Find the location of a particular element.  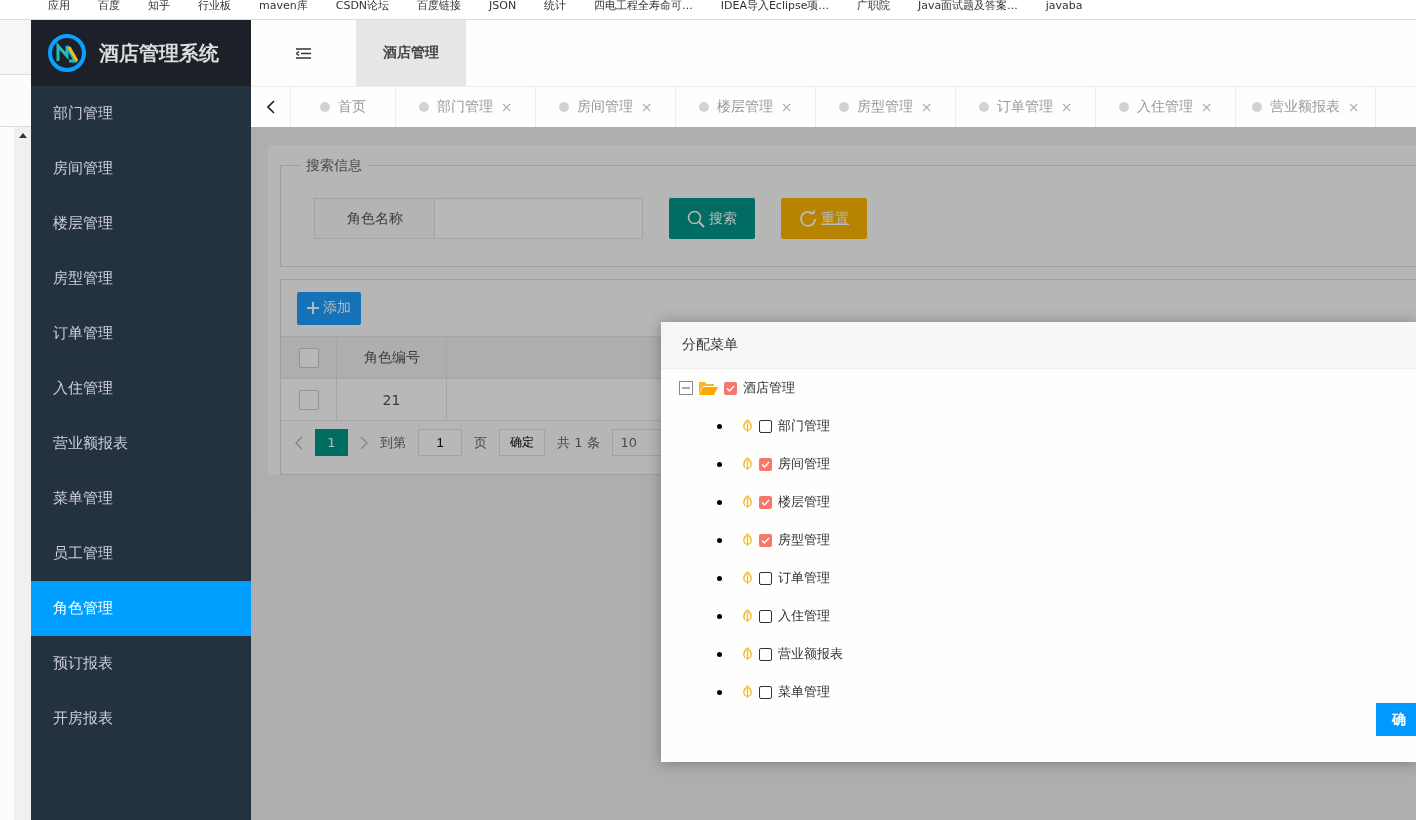

bookmark-link: 百度 is located at coordinates (109, 6).